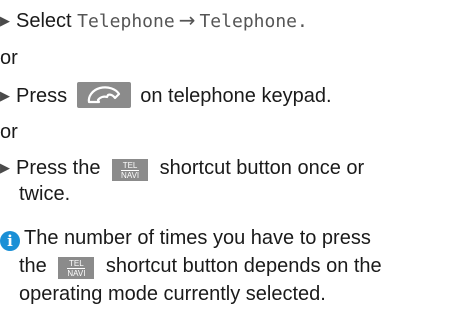  Describe the element at coordinates (126, 21) in the screenshot. I see `menu-item-telephone: Telephone` at that location.